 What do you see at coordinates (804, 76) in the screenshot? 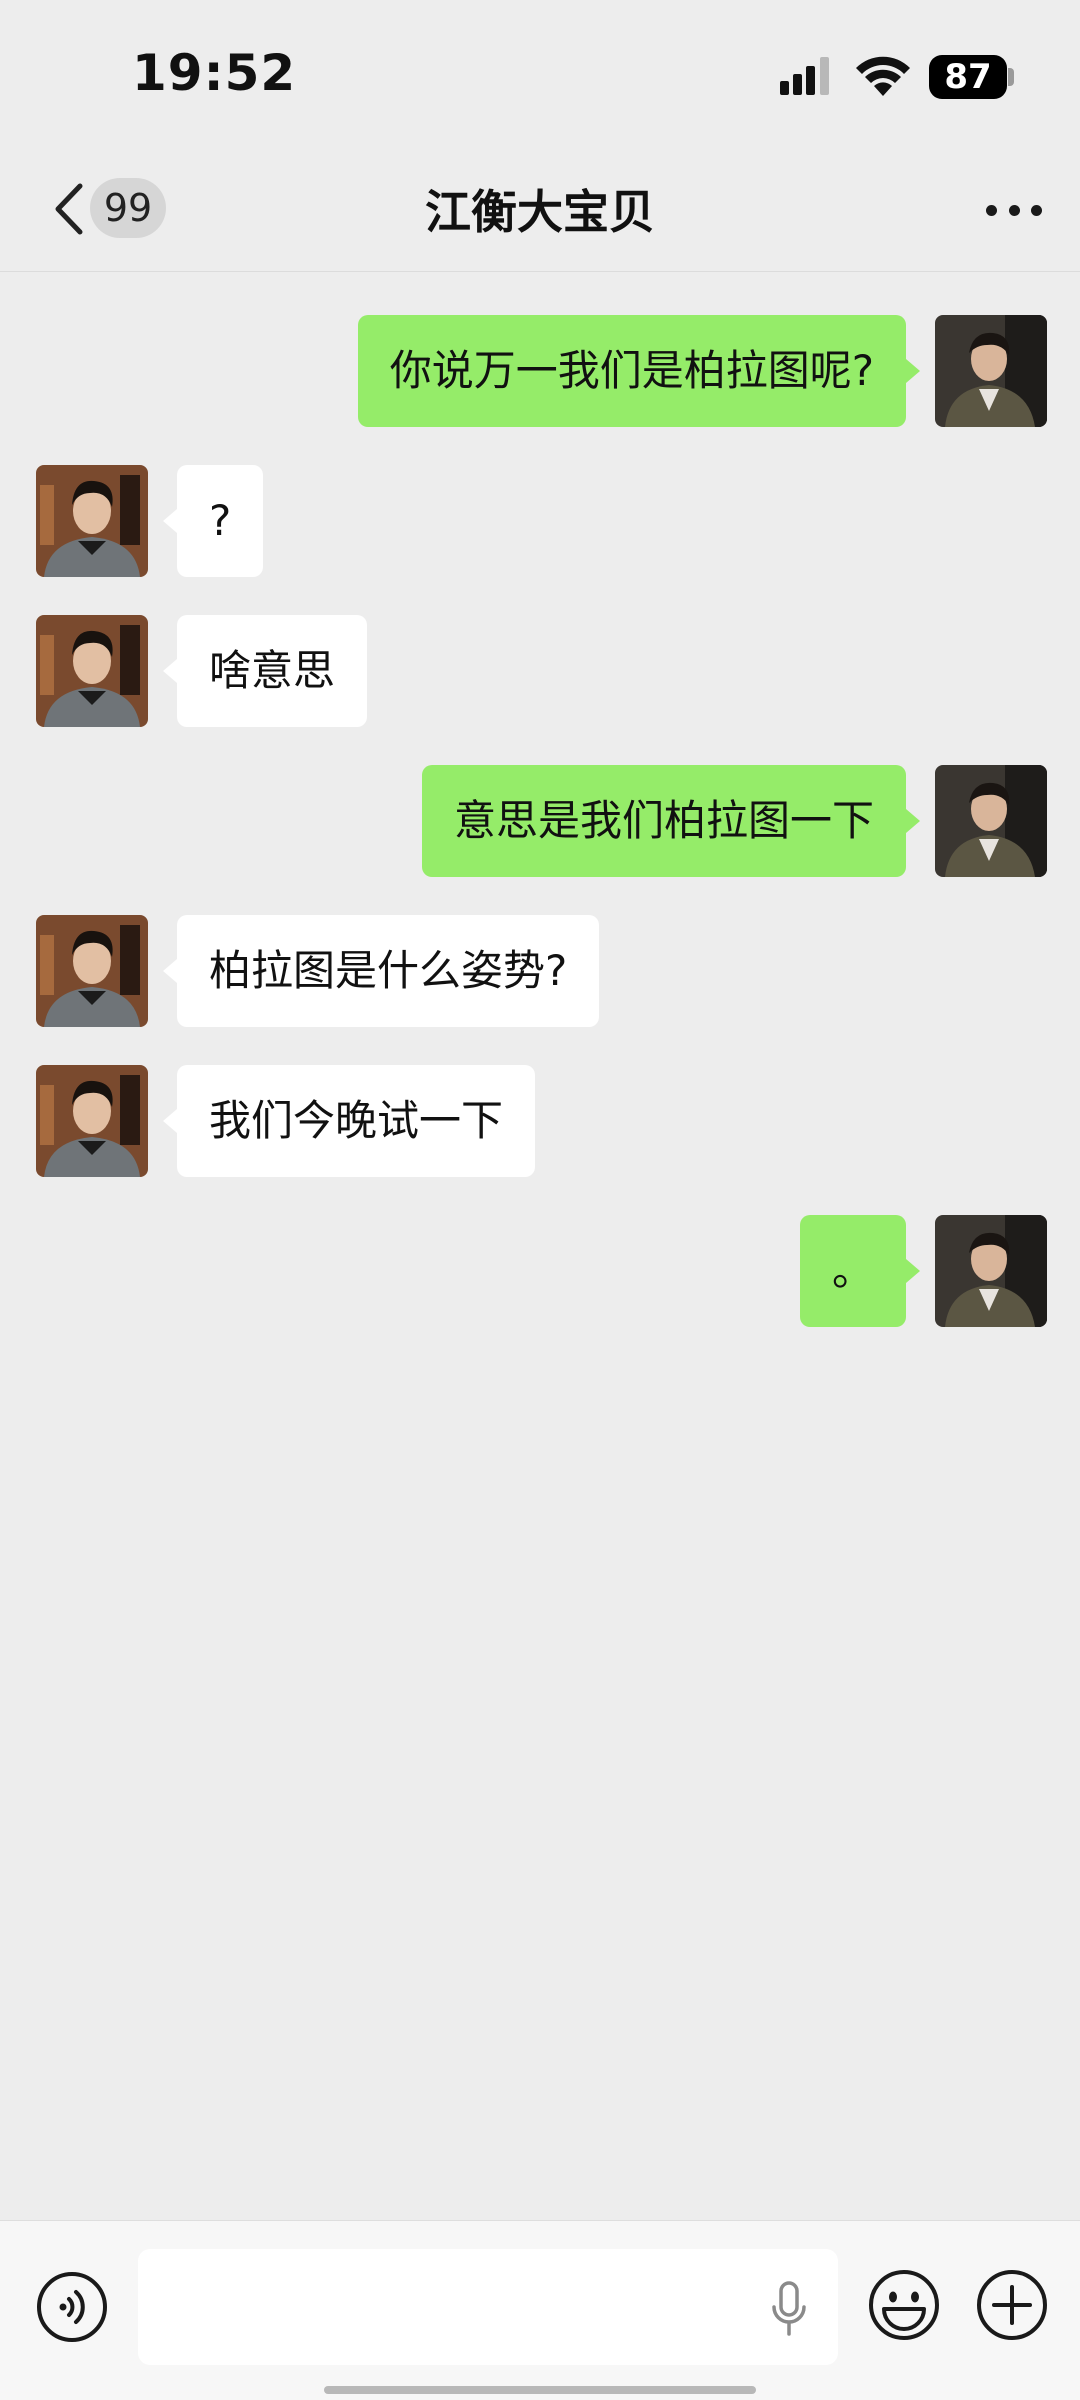
I see `signal-icon` at bounding box center [804, 76].